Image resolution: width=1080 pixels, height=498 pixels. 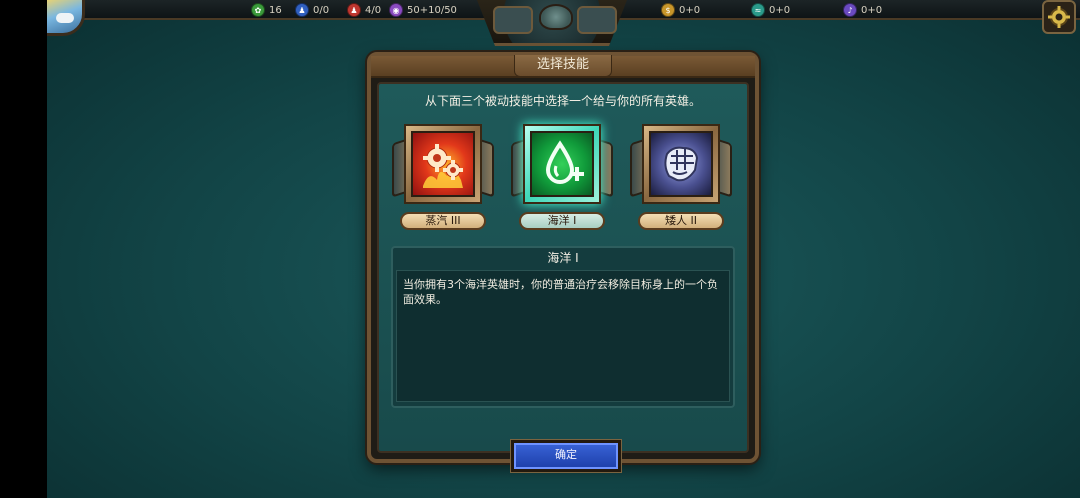 I want to click on dialog-header: 选择技能, so click(x=563, y=66).